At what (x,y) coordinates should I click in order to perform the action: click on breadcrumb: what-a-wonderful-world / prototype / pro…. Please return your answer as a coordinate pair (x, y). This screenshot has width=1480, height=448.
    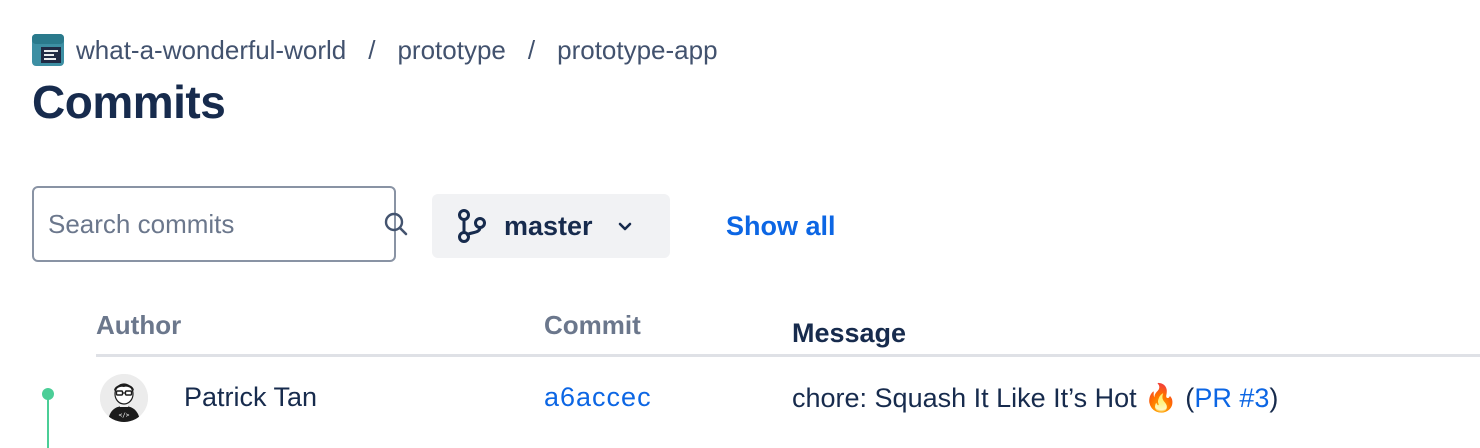
    Looking at the image, I should click on (375, 50).